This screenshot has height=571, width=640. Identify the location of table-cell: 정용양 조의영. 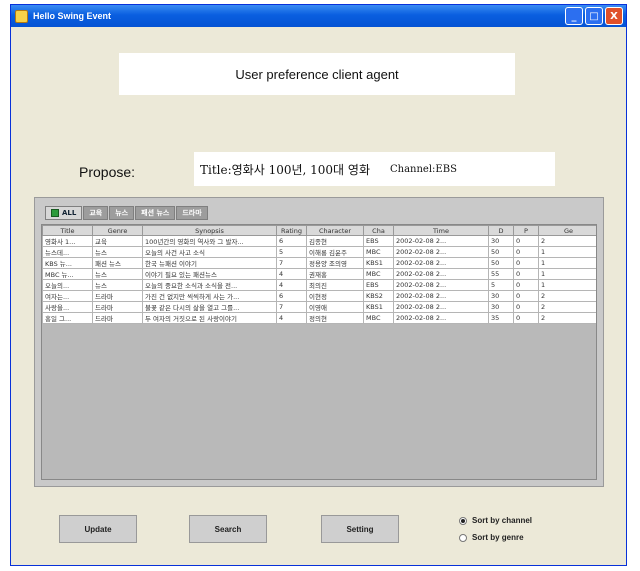
(335, 263).